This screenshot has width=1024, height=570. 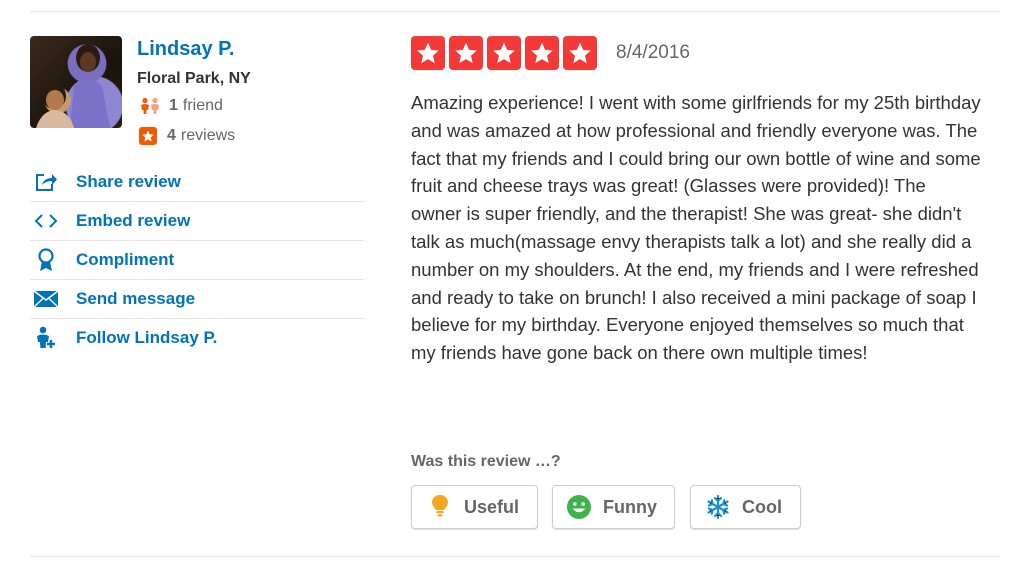 What do you see at coordinates (197, 299) in the screenshot?
I see `send-message-action: Send message` at bounding box center [197, 299].